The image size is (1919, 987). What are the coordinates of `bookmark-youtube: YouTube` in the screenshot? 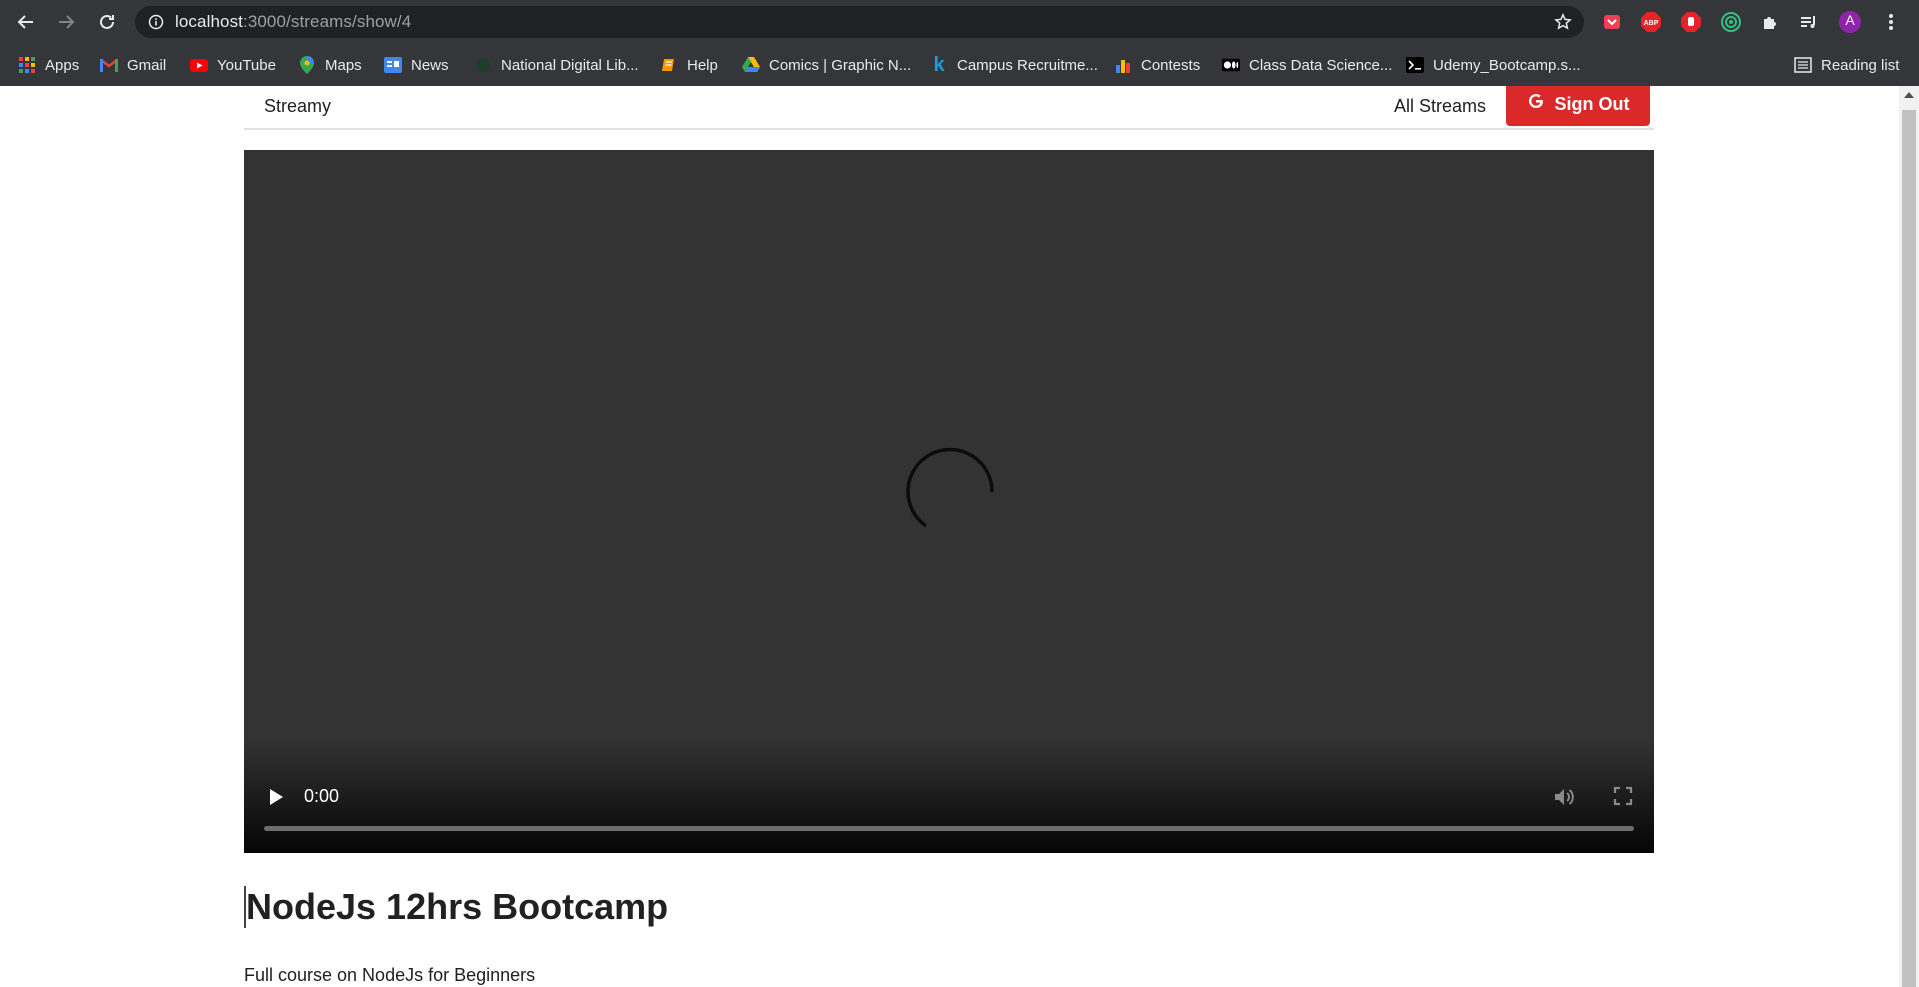 It's located at (233, 65).